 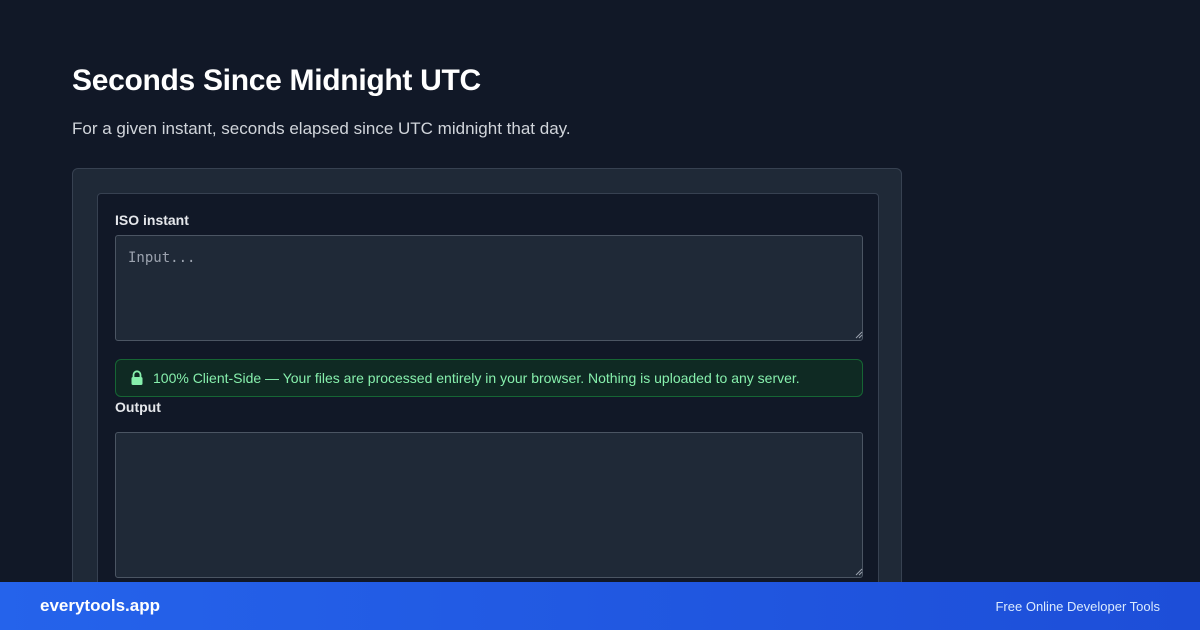 I want to click on output-label: Output, so click(x=138, y=407).